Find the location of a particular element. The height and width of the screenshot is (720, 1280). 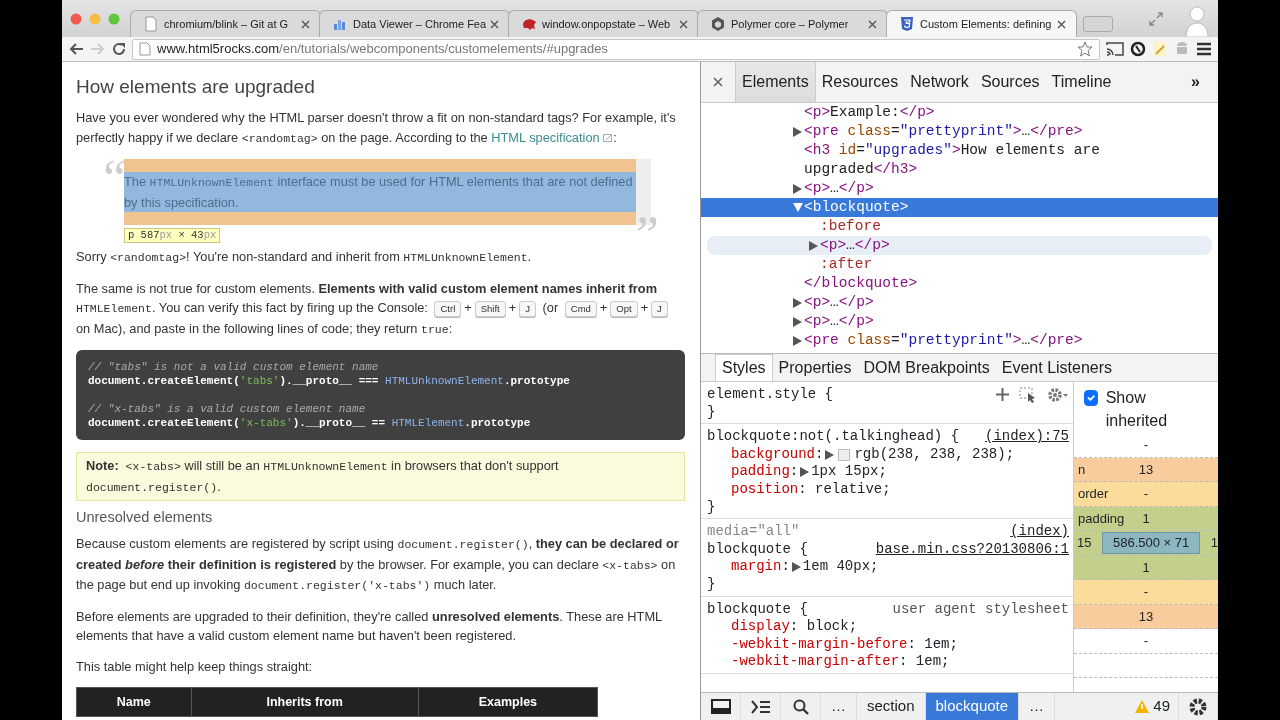

source-link: (index):75 is located at coordinates (1027, 437).